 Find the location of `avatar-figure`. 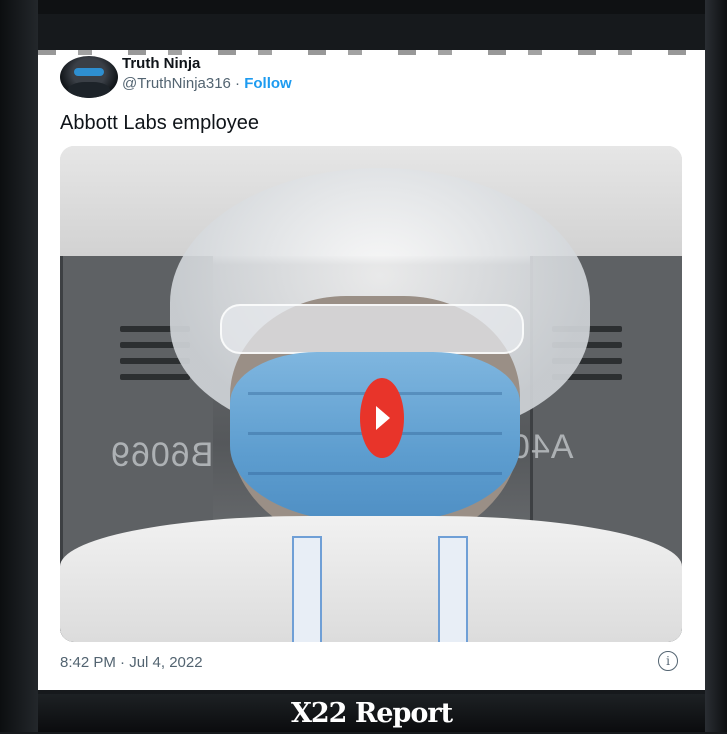

avatar-figure is located at coordinates (89, 90).